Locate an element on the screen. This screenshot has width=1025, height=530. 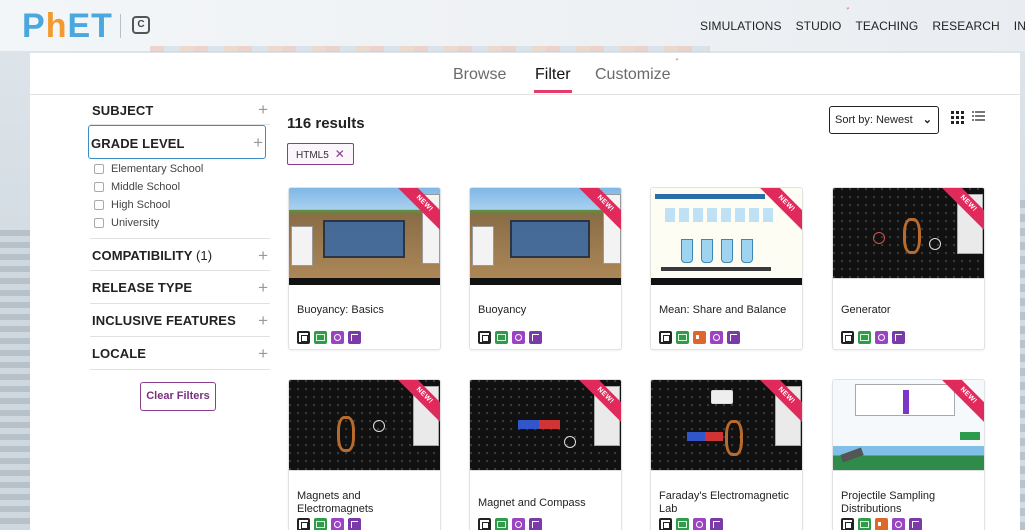
sim-card: NEW! Generator is located at coordinates (908, 268).